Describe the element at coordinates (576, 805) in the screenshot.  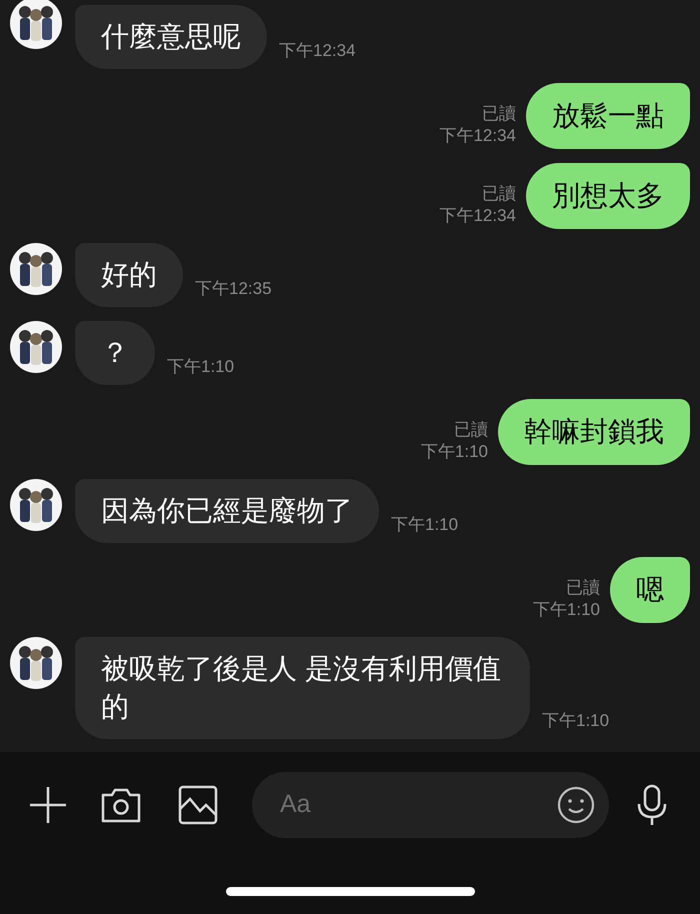
I see `smiley-icon` at that location.